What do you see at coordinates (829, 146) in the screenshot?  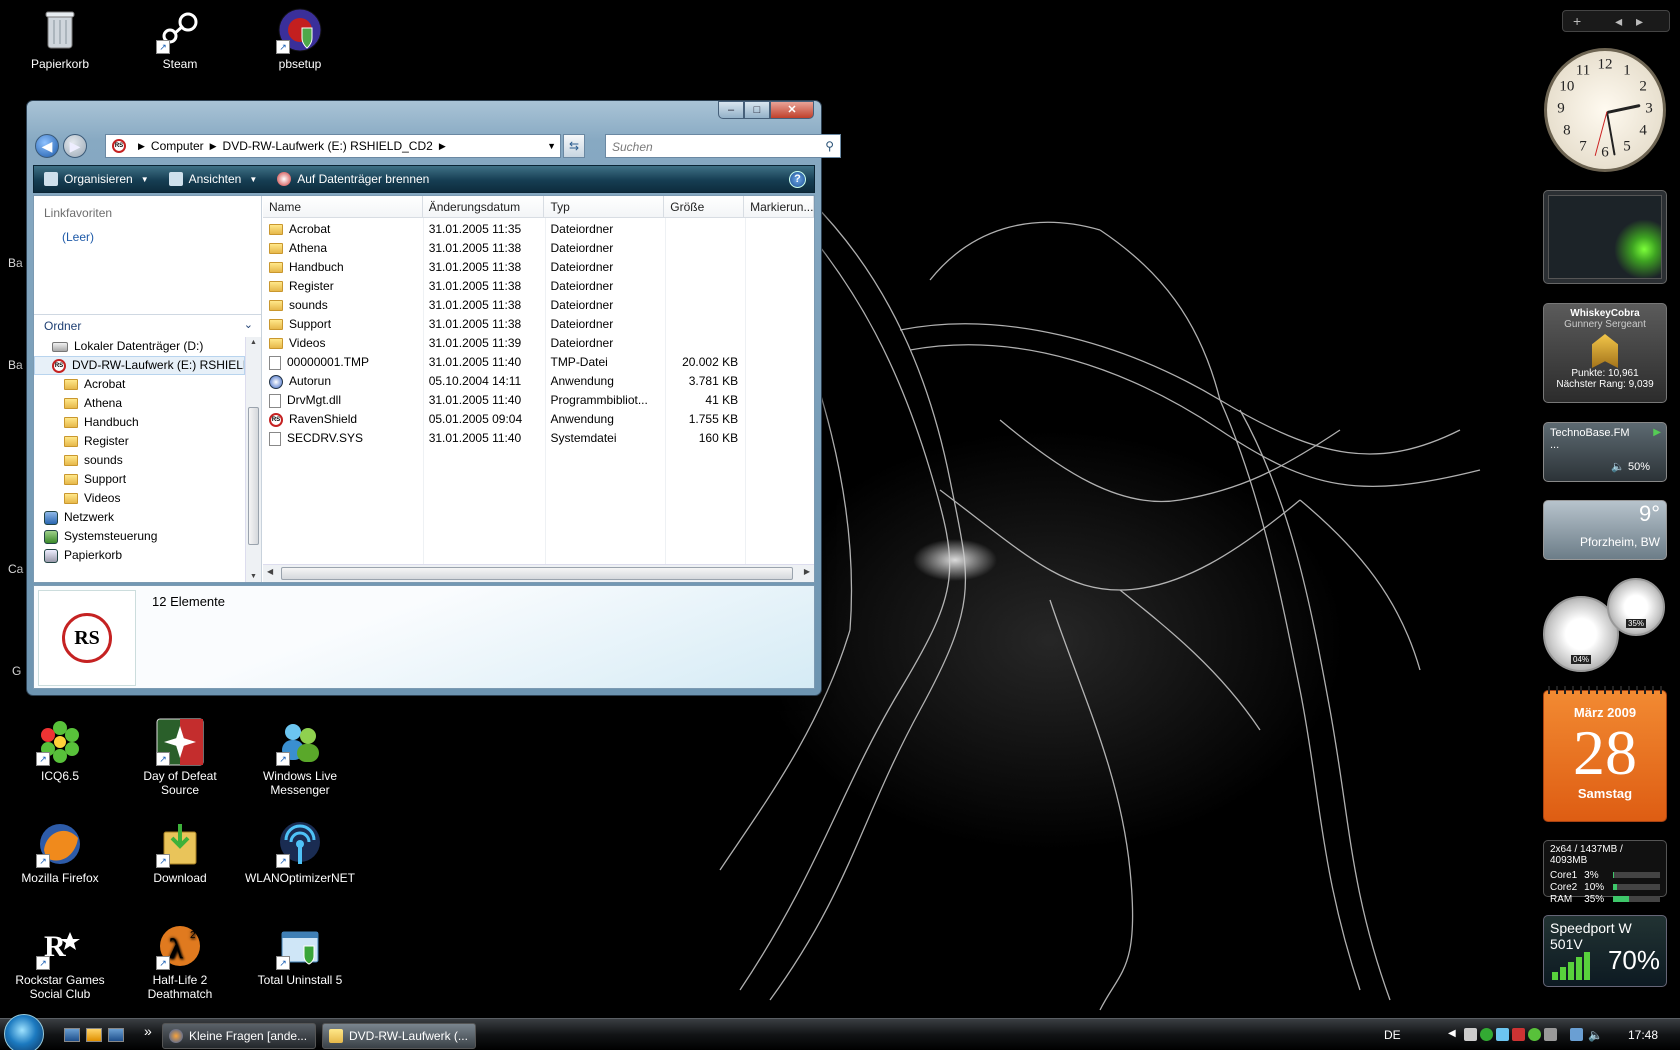 I see `search-icon: ⚲` at bounding box center [829, 146].